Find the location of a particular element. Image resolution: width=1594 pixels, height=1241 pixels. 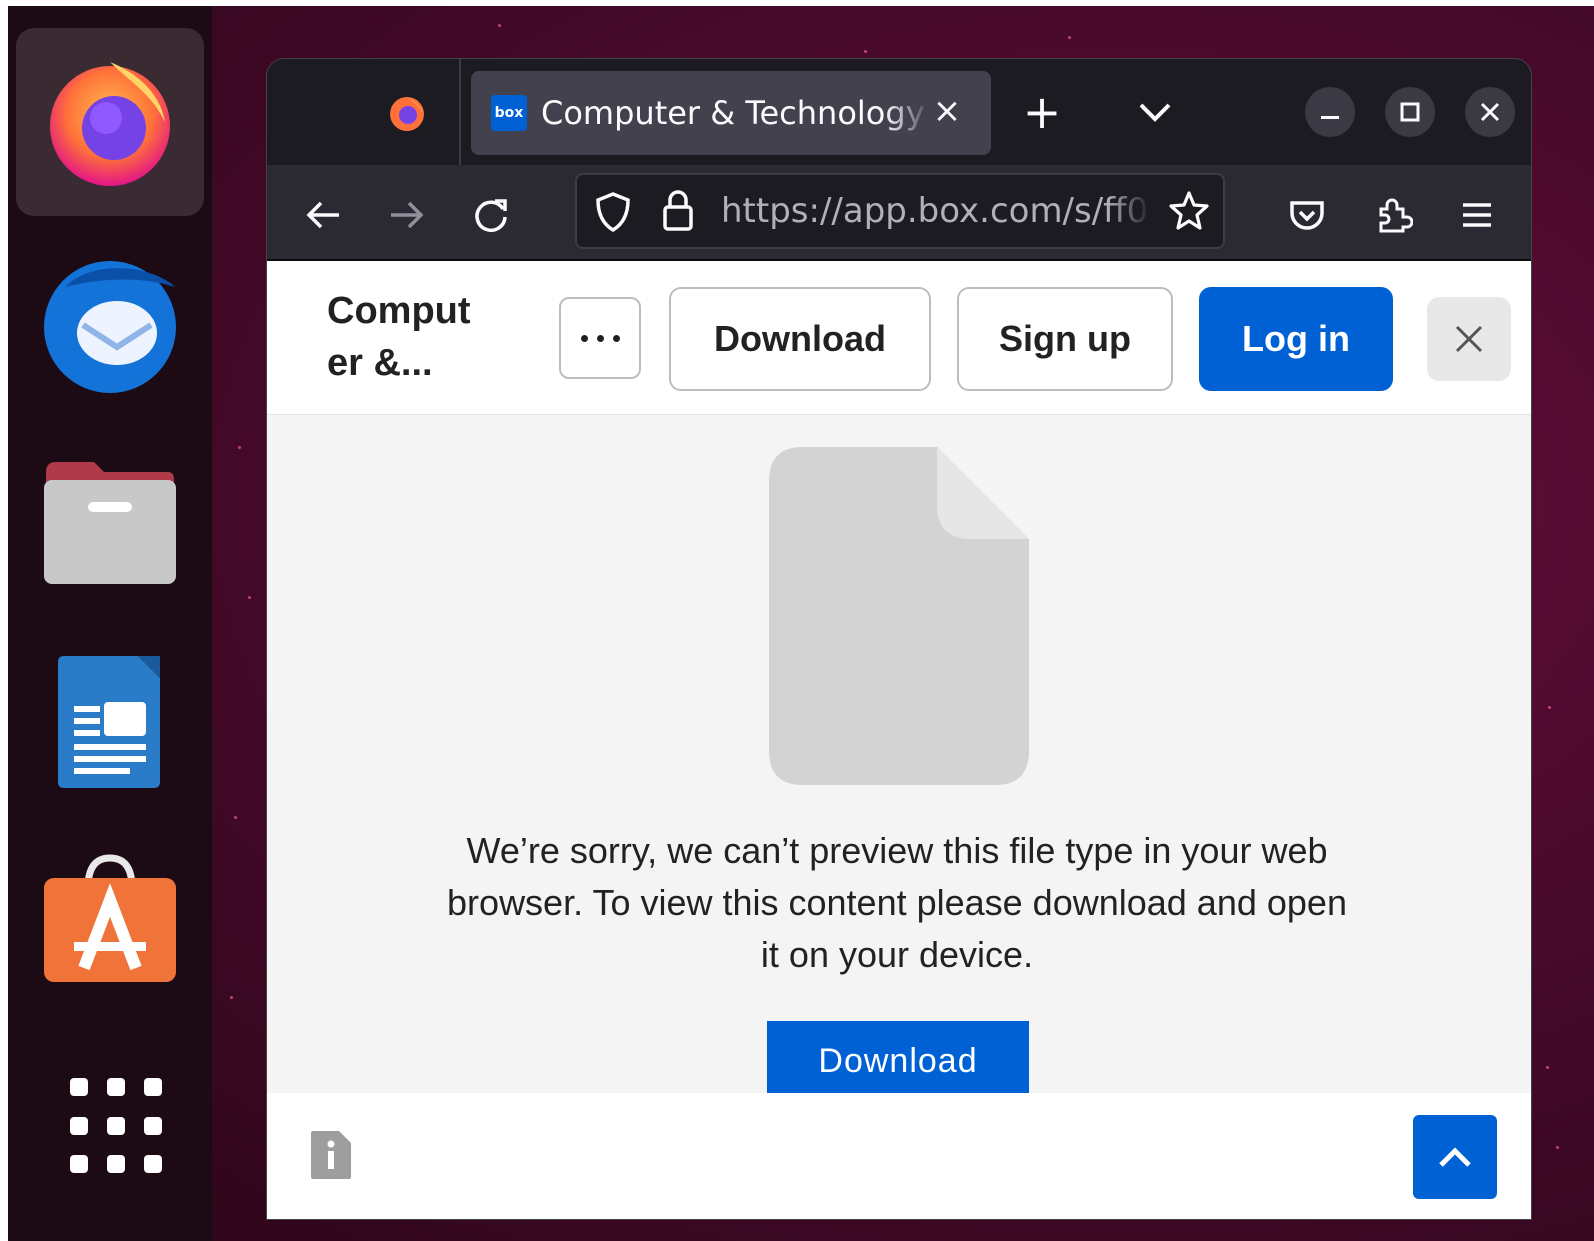

extensions-button is located at coordinates (1393, 215).